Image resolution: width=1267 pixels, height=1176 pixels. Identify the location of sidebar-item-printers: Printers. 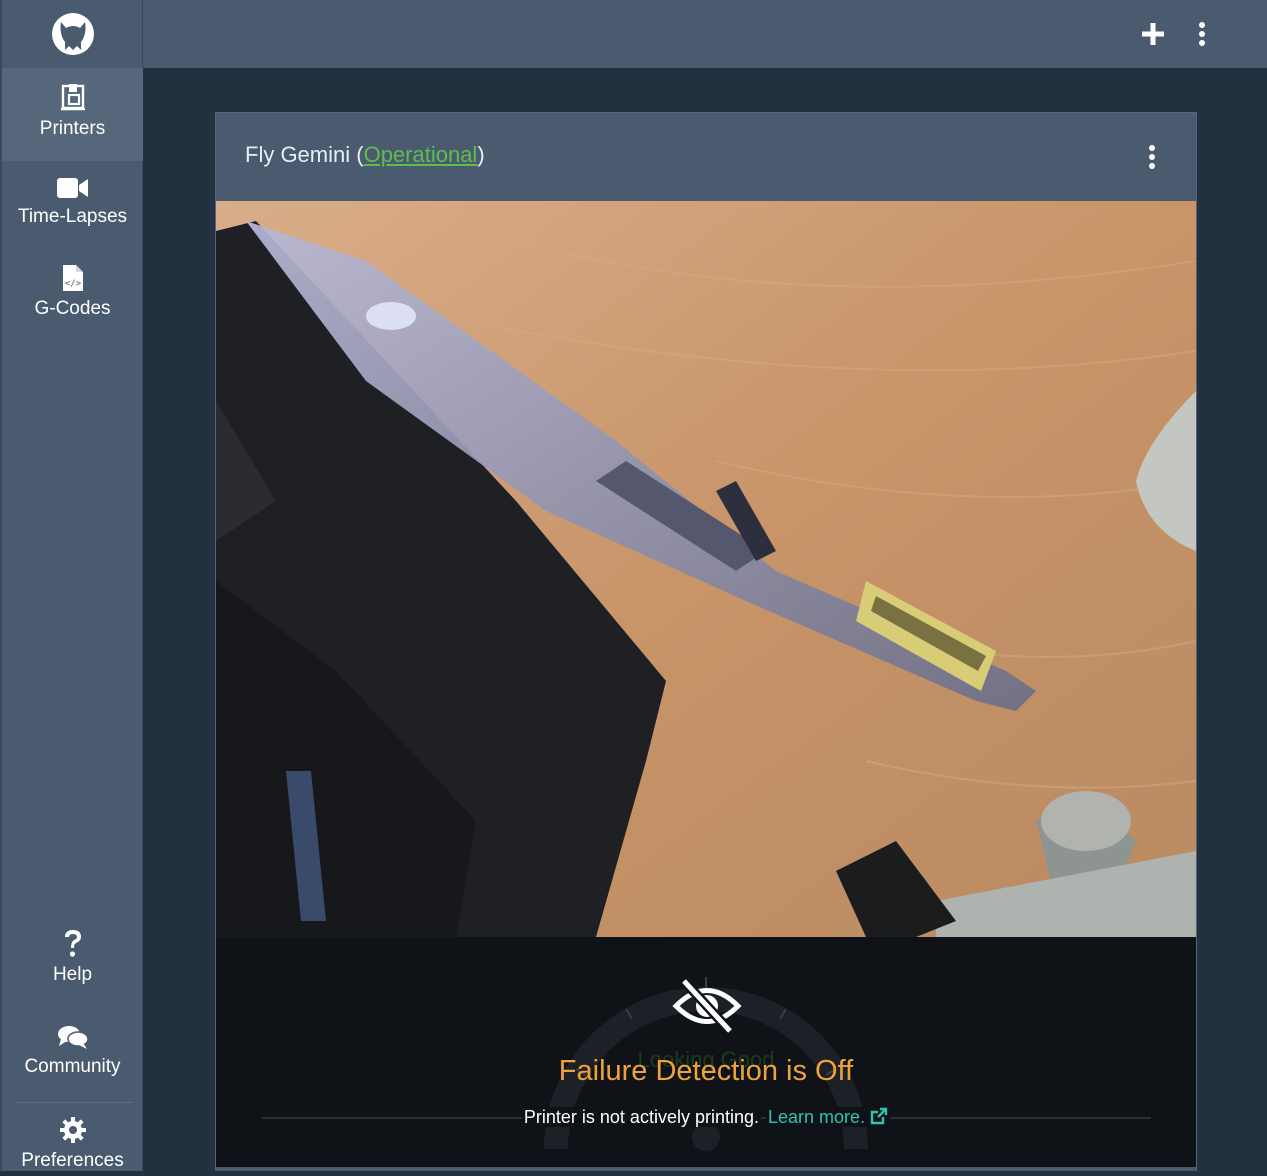
(72, 114).